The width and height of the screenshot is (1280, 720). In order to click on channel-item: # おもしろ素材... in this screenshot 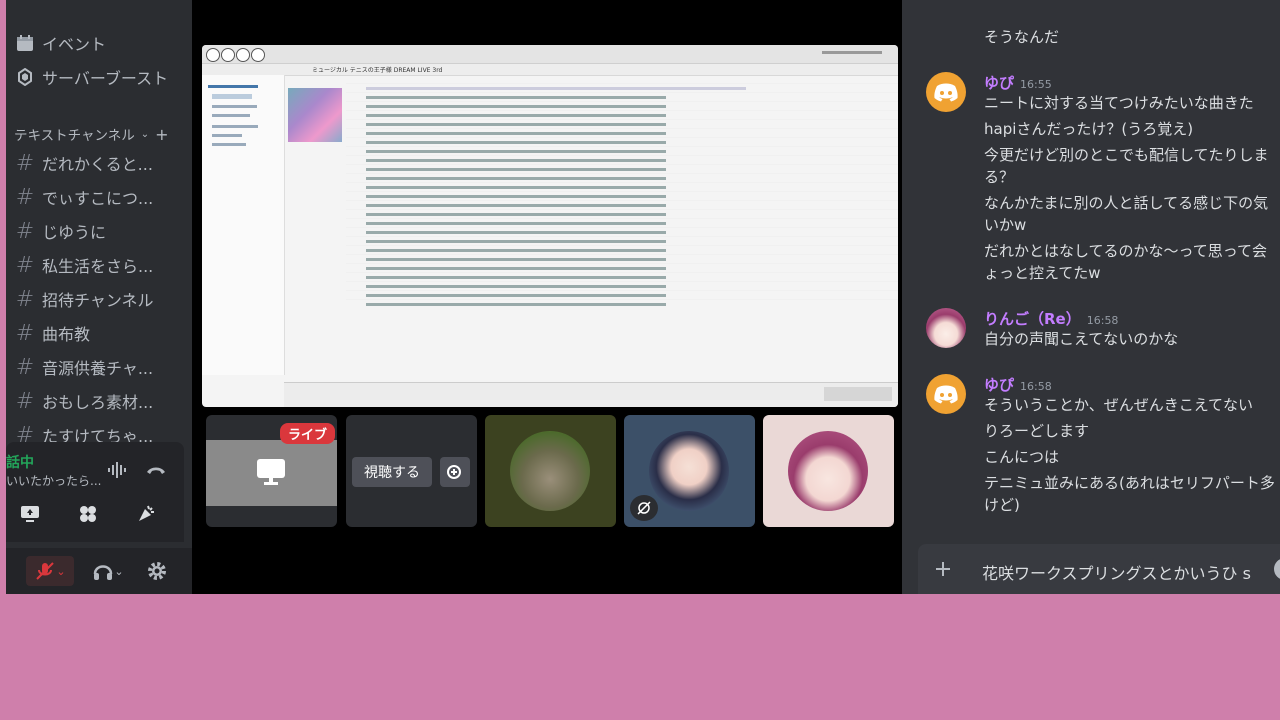, I will do `click(102, 401)`.